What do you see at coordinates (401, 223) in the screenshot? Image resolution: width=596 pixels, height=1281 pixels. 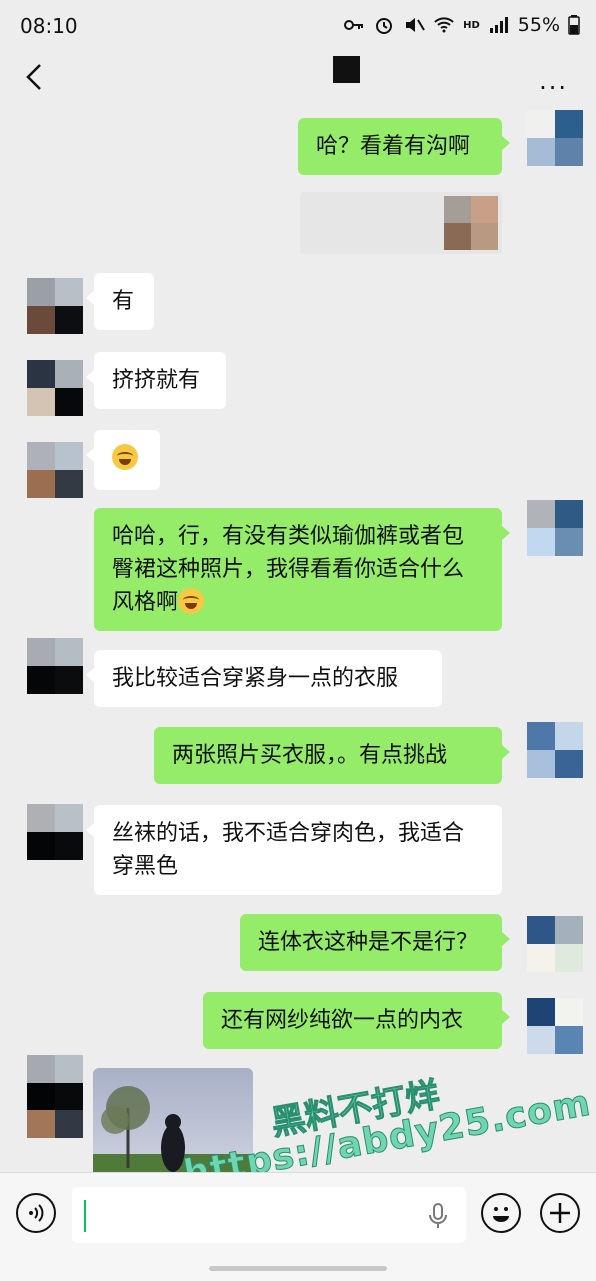 I see `quoted-image-redacted` at bounding box center [401, 223].